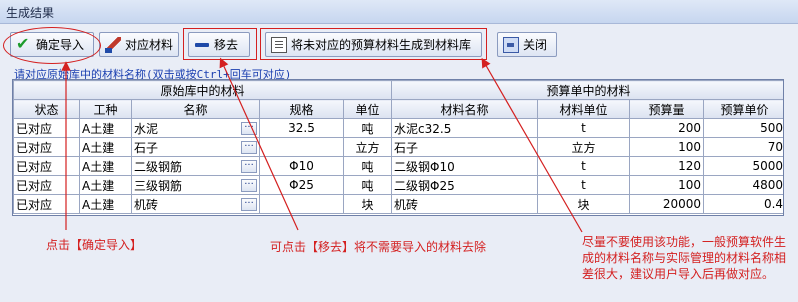  What do you see at coordinates (584, 204) in the screenshot?
I see `cell-material-unit: 块` at bounding box center [584, 204].